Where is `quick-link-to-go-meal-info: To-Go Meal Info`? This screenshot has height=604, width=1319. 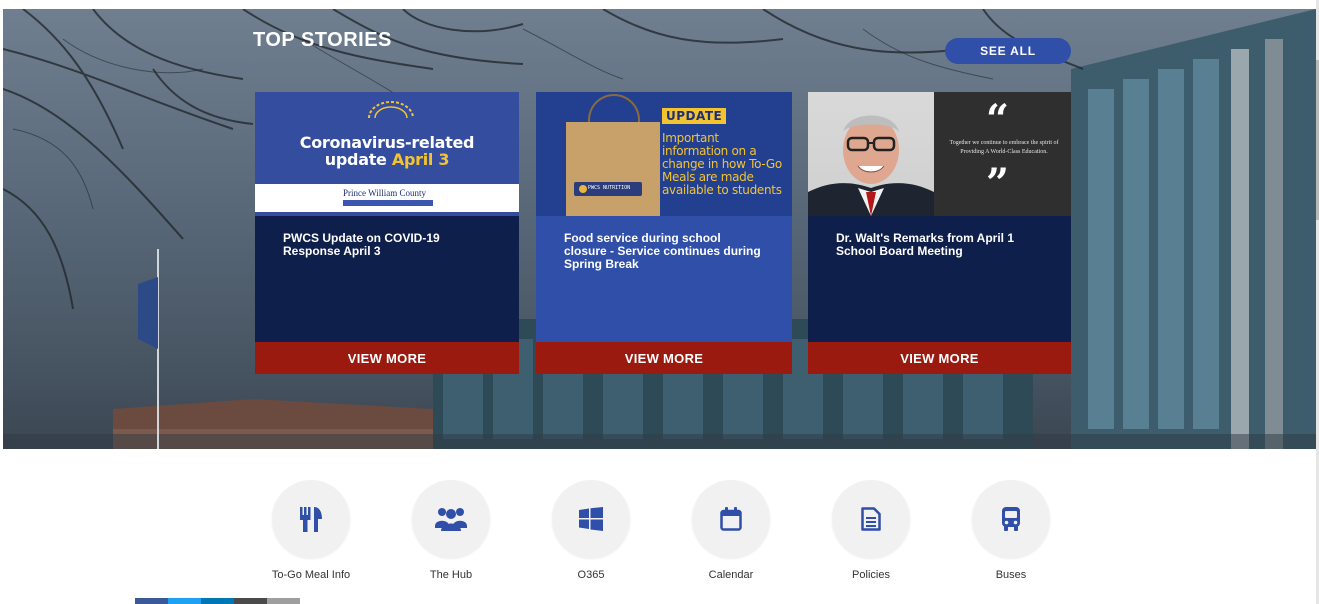 quick-link-to-go-meal-info: To-Go Meal Info is located at coordinates (311, 530).